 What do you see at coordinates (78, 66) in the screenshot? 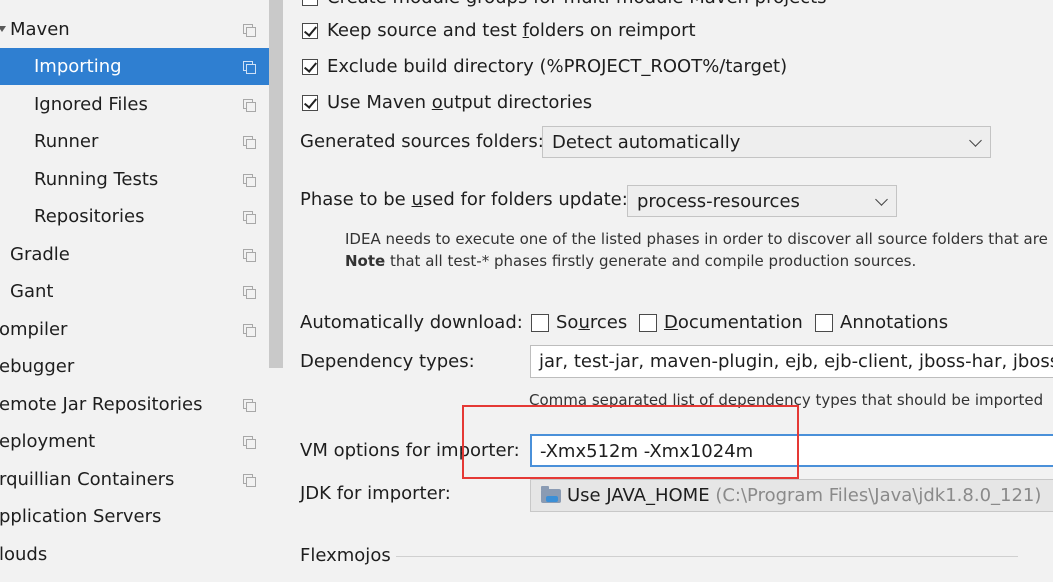
I see `tree-item-label: Importing` at bounding box center [78, 66].